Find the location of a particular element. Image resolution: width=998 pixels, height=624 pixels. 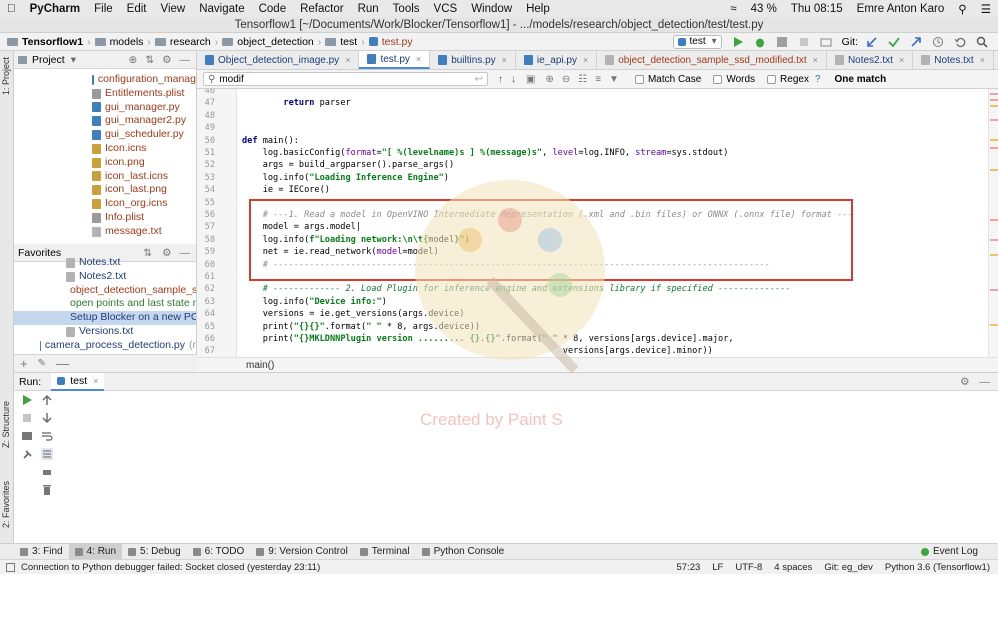

favorite-item: Versions.txt is located at coordinates (105, 332).